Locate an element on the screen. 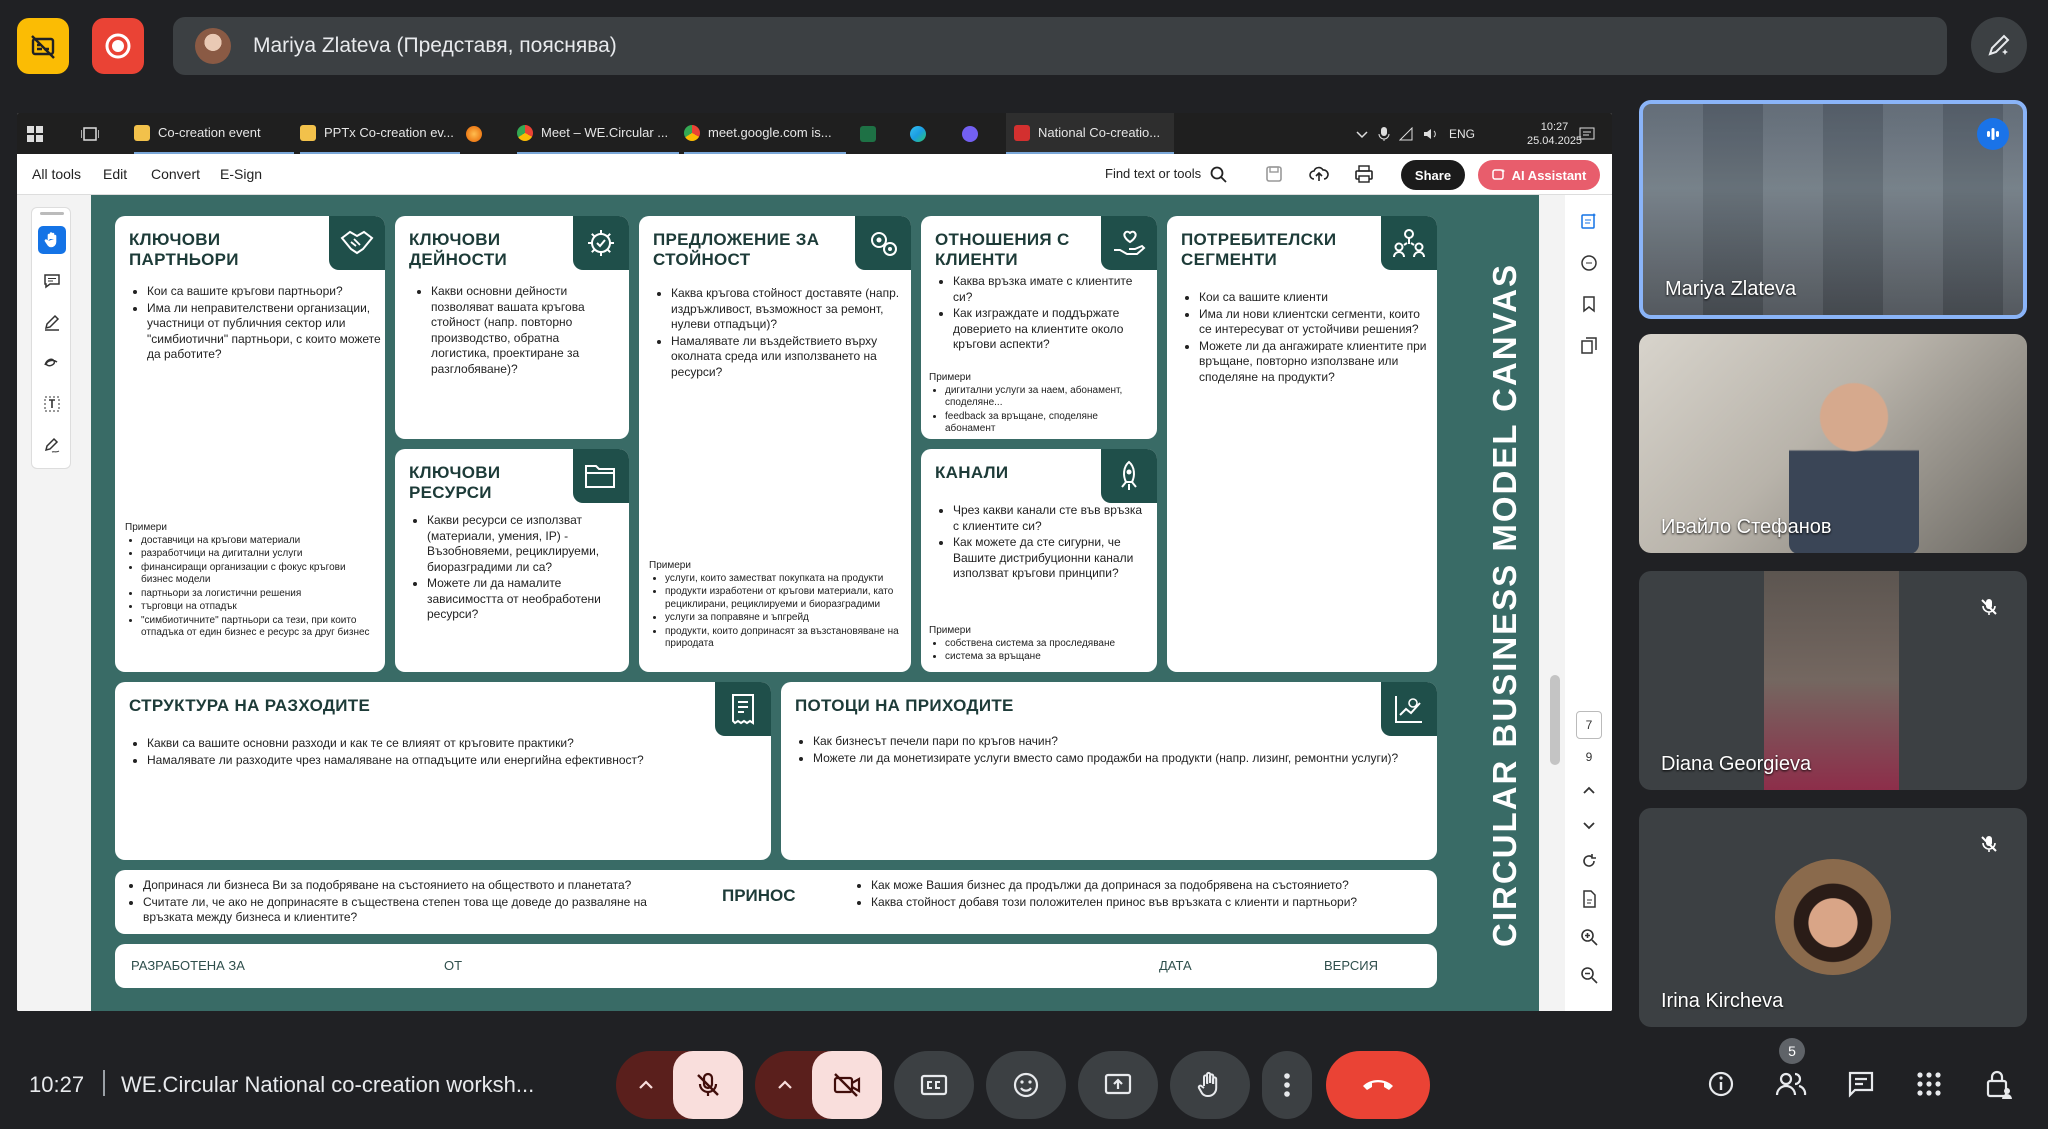  share-button: Share is located at coordinates (1433, 175).